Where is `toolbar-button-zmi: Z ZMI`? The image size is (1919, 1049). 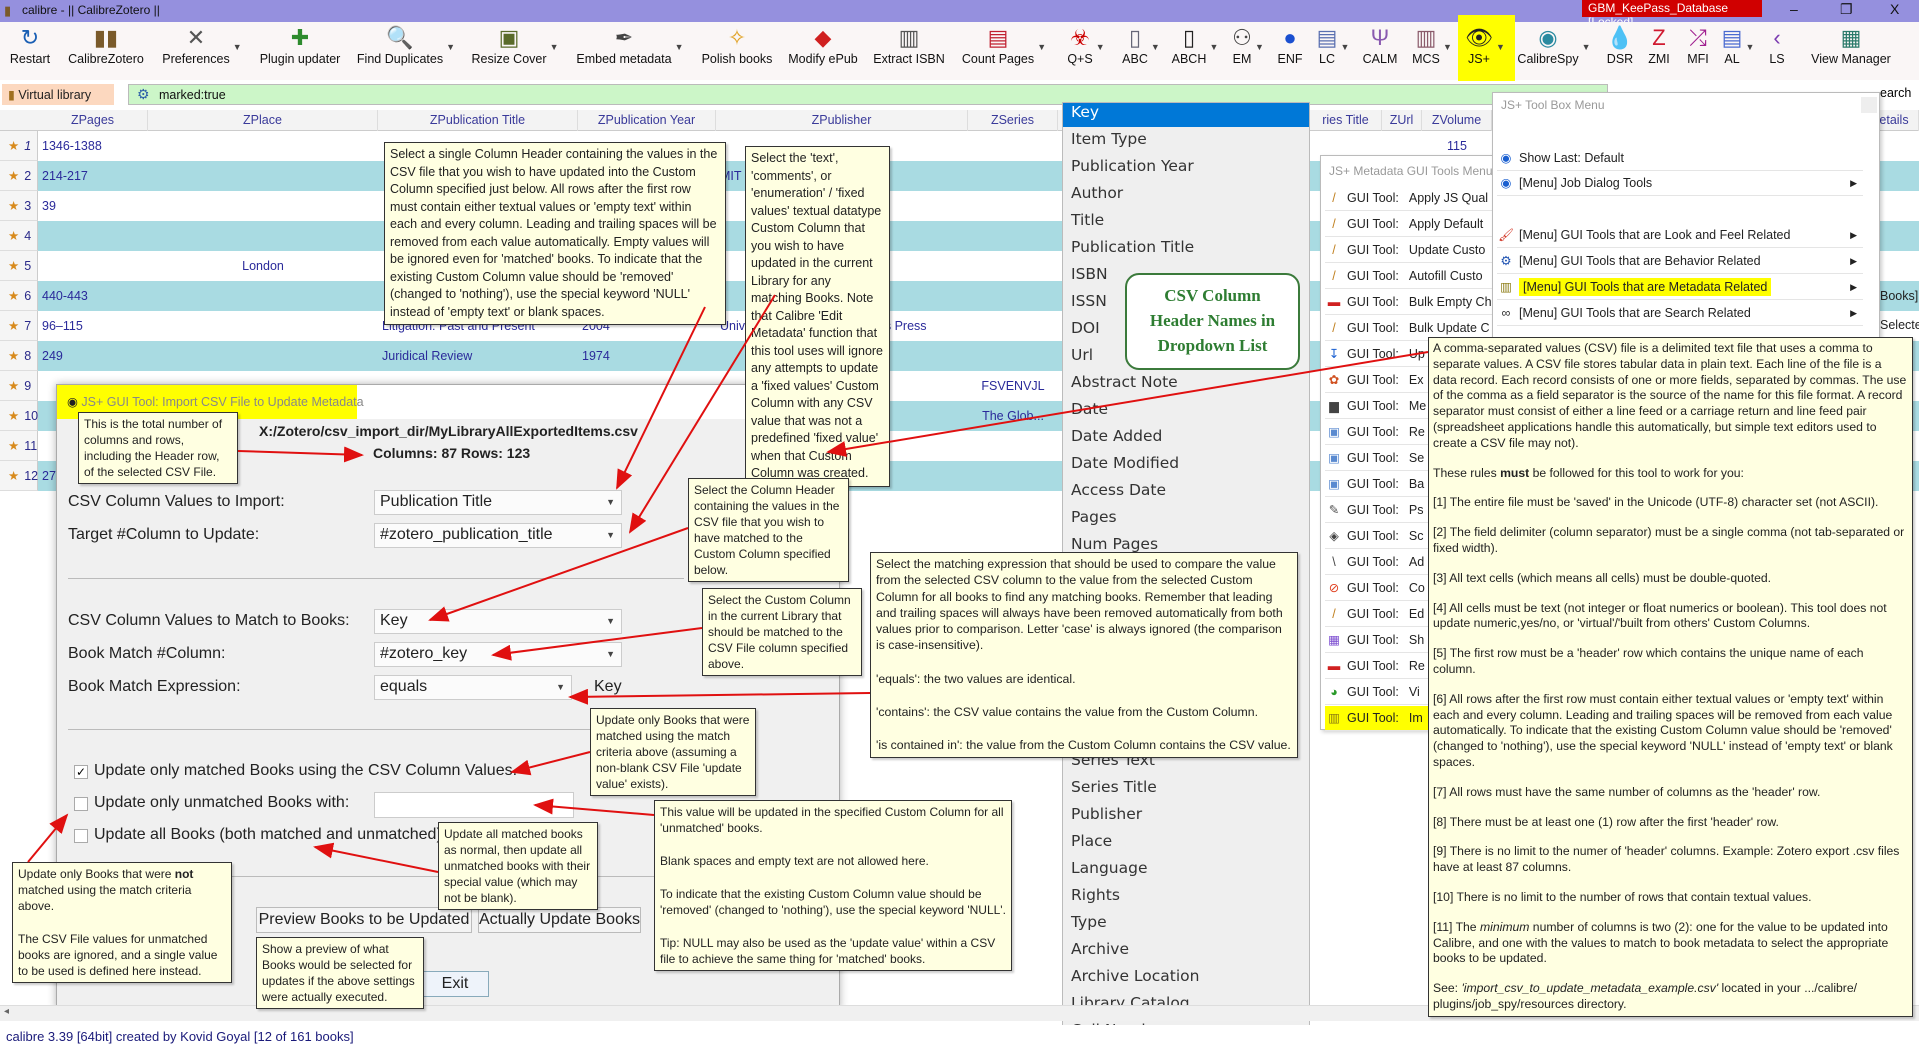 toolbar-button-zmi: Z ZMI is located at coordinates (1659, 51).